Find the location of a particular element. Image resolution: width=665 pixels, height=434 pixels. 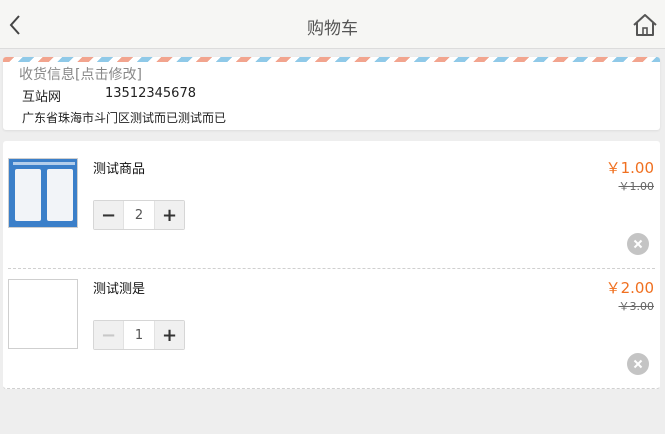

product-price: ￥1.00 is located at coordinates (629, 168).